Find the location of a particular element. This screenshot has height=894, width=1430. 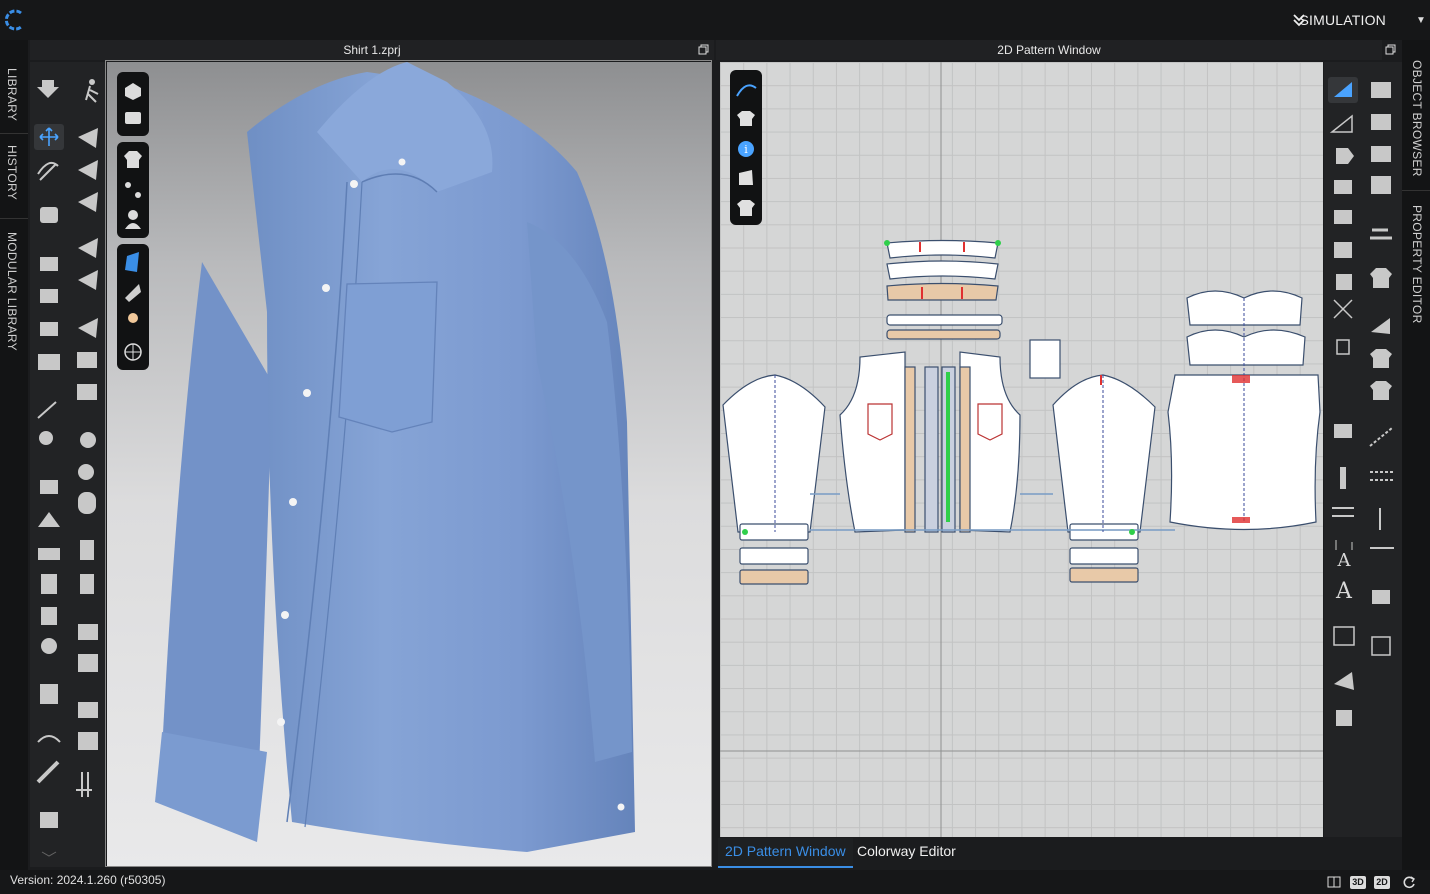

view3d-title: Shirt 1.zprj is located at coordinates (372, 50).